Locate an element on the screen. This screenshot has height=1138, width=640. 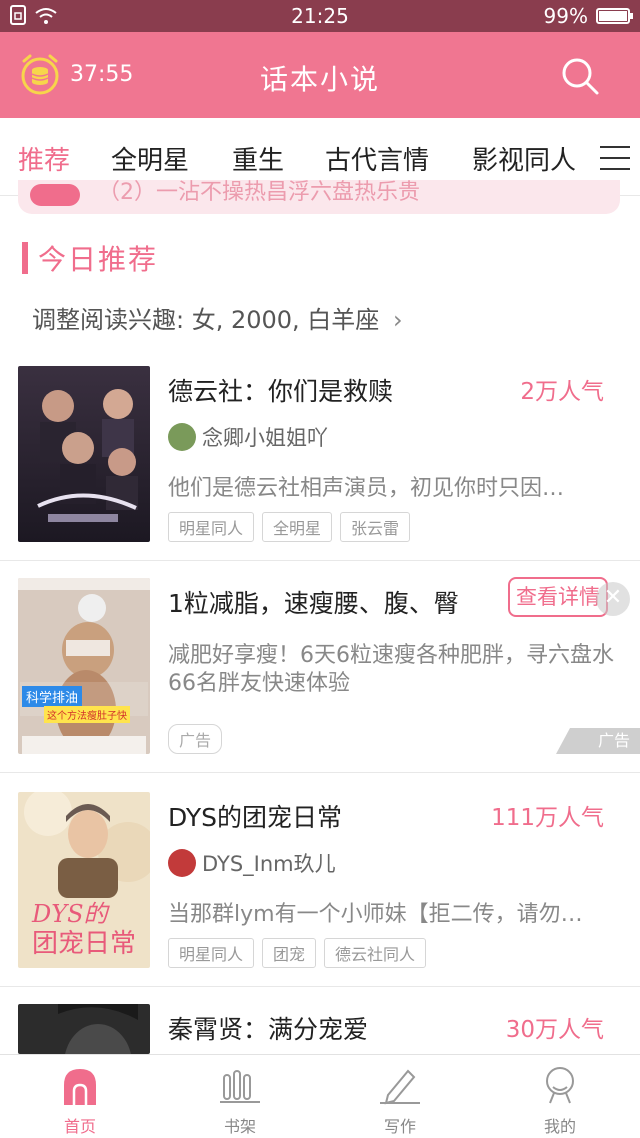
ad-label: 广告 is located at coordinates (195, 739).